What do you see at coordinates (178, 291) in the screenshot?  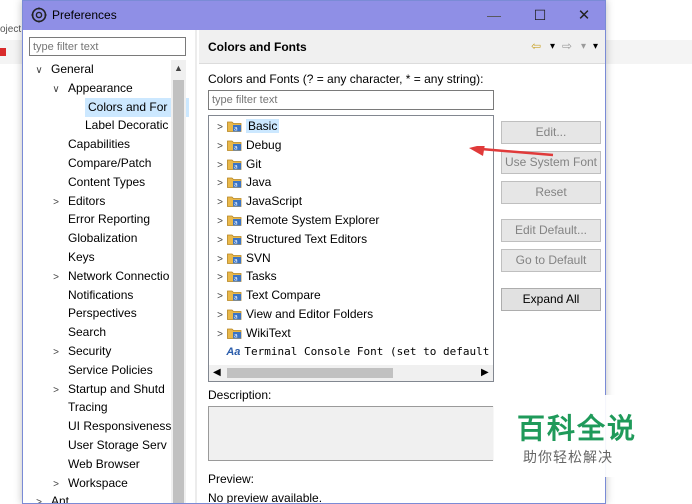 I see `tree-scrollbar-thumb` at bounding box center [178, 291].